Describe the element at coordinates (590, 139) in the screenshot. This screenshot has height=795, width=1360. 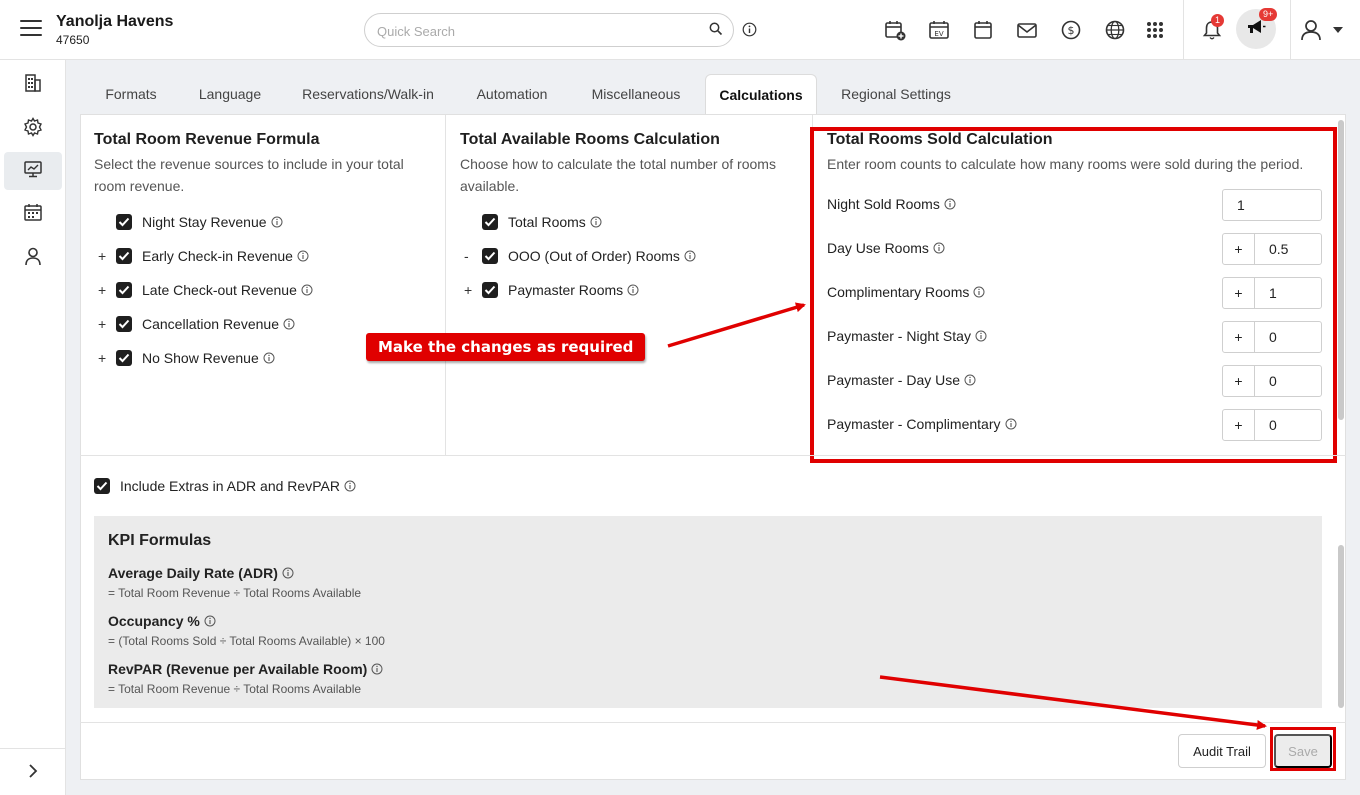
I see `available-title: Total Available Rooms Calculation` at that location.